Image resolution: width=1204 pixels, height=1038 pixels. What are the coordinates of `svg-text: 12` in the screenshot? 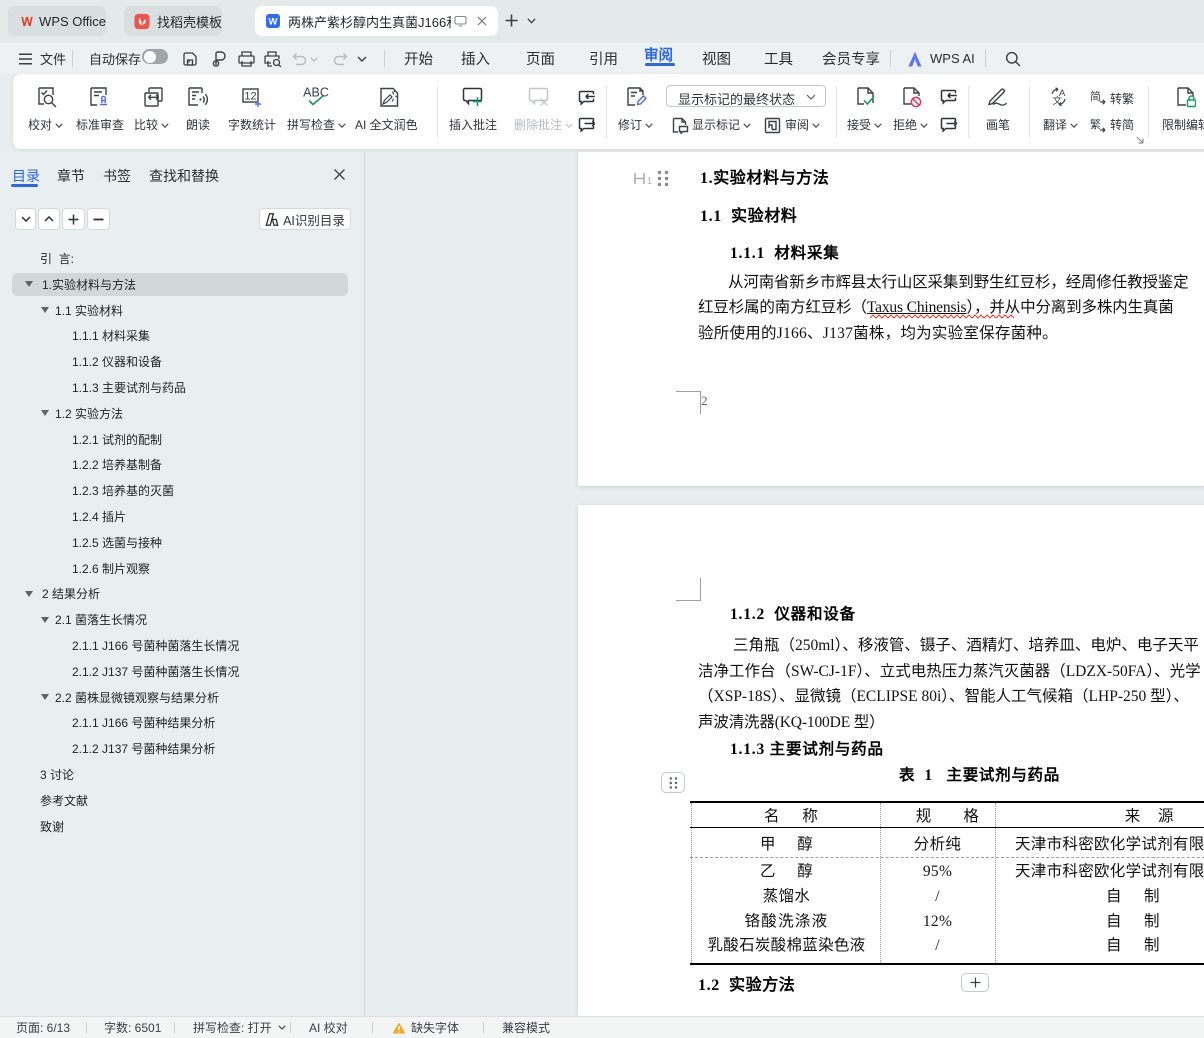 It's located at (250, 97).